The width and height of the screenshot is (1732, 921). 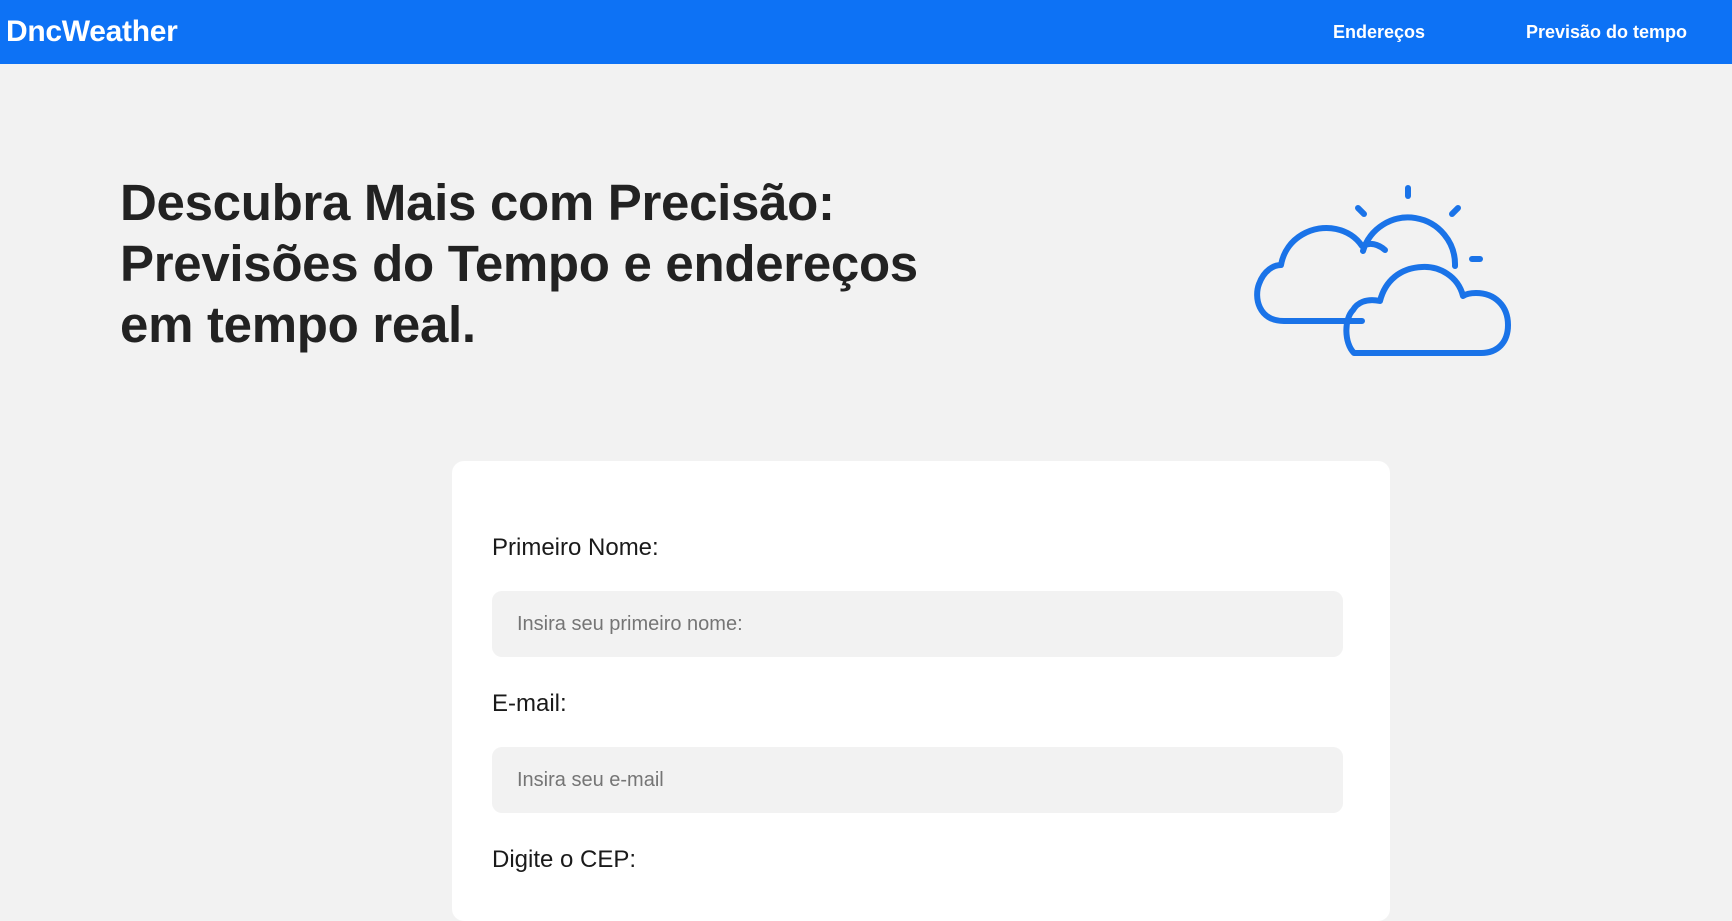 I want to click on cep-label: Digite o CEP:, so click(x=564, y=859).